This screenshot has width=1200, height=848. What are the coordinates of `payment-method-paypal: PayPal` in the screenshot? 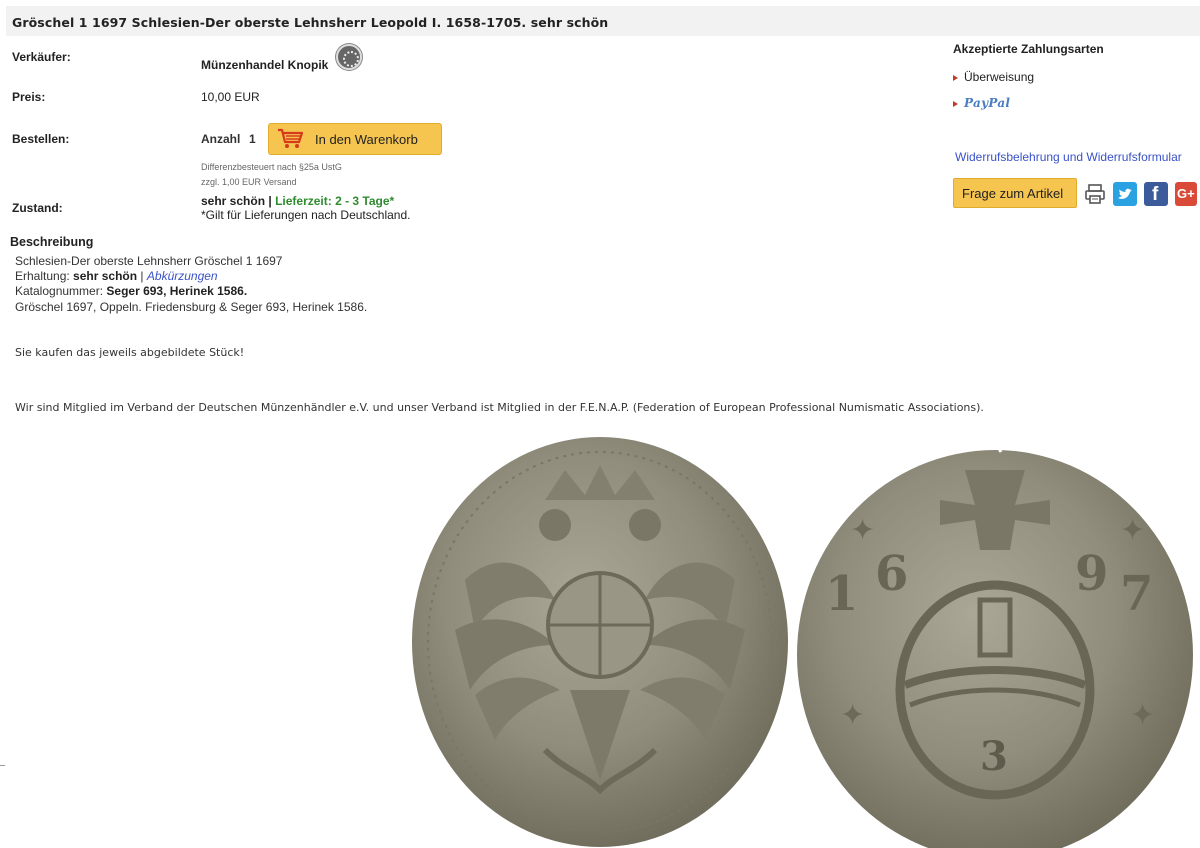 It's located at (981, 103).